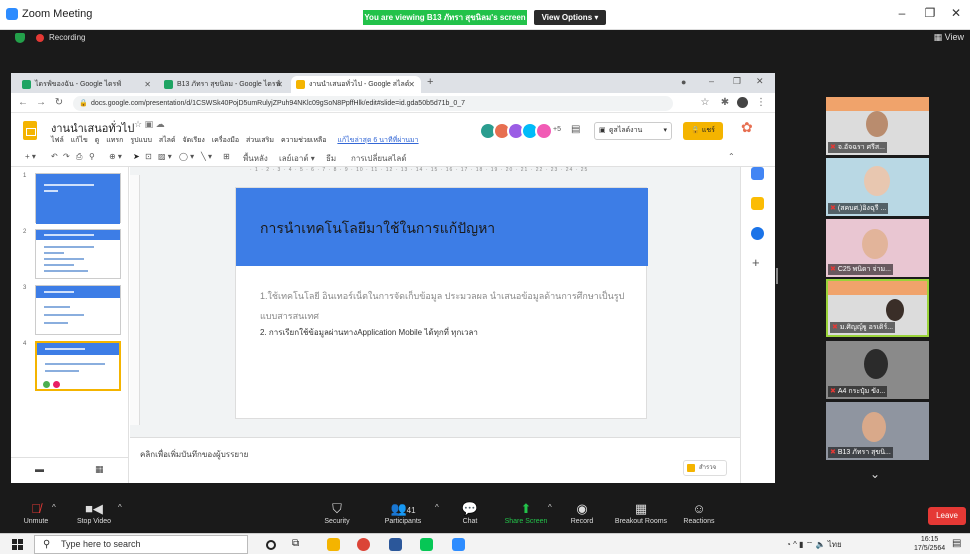 The height and width of the screenshot is (554, 970). What do you see at coordinates (260, 140) in the screenshot?
I see `menu-addons: ส่วนเสริม` at bounding box center [260, 140].